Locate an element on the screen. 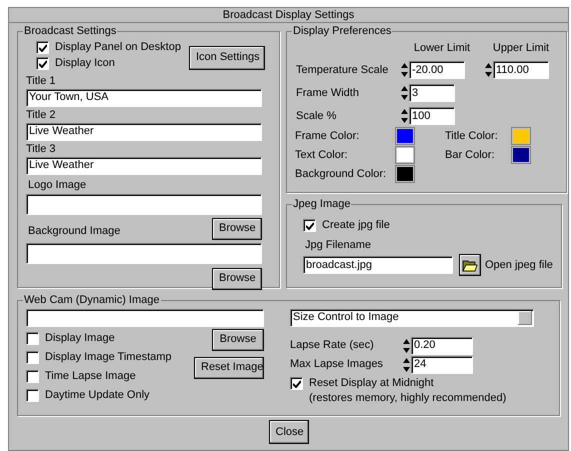 The width and height of the screenshot is (571, 451). number-field: 110.00 is located at coordinates (521, 70).